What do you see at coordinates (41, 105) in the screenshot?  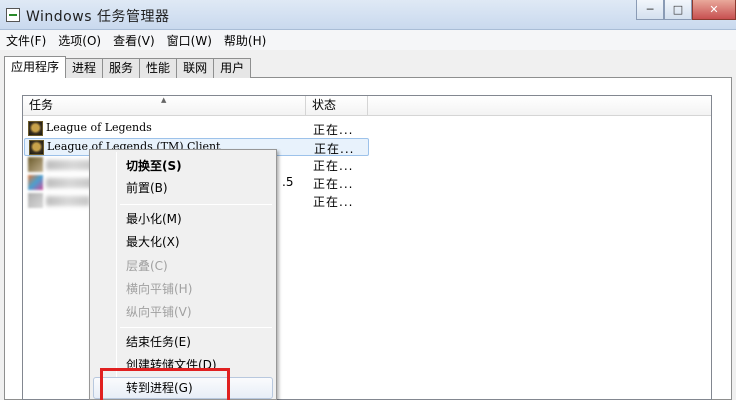 I see `column-label-task: 任务` at bounding box center [41, 105].